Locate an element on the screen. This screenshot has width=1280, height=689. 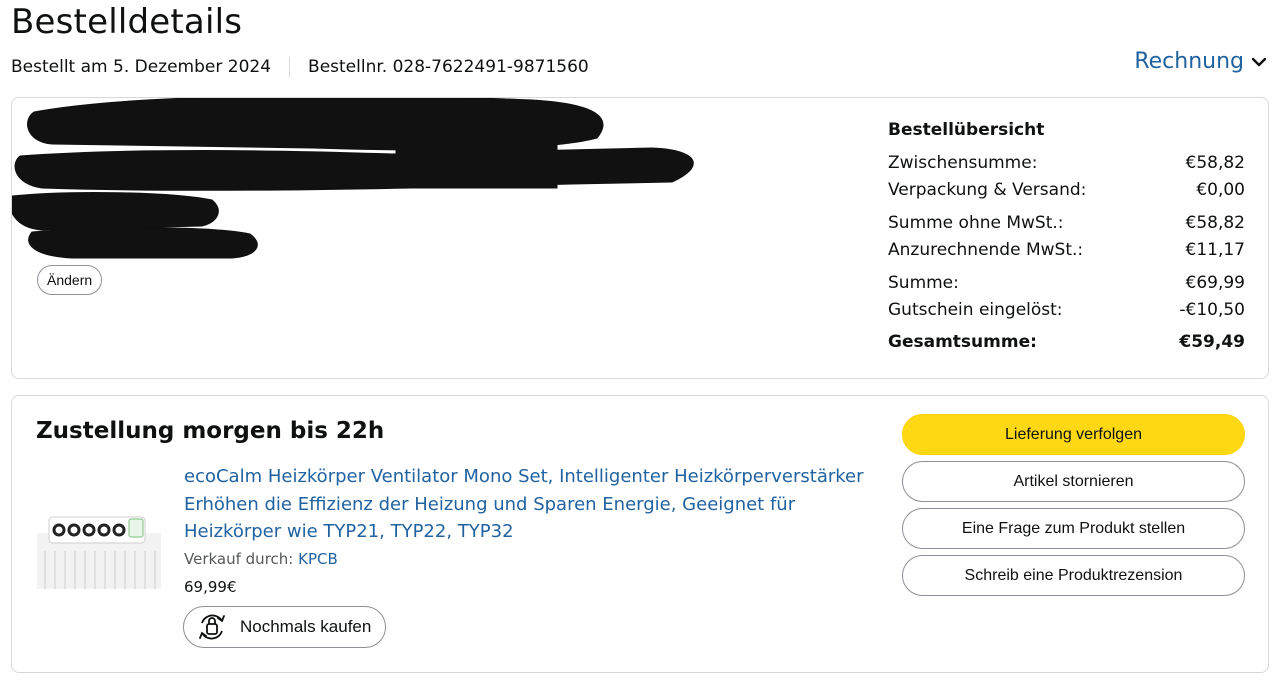
summary-row-net: Summe ohne MwSt.: €58,82 is located at coordinates (1066, 222).